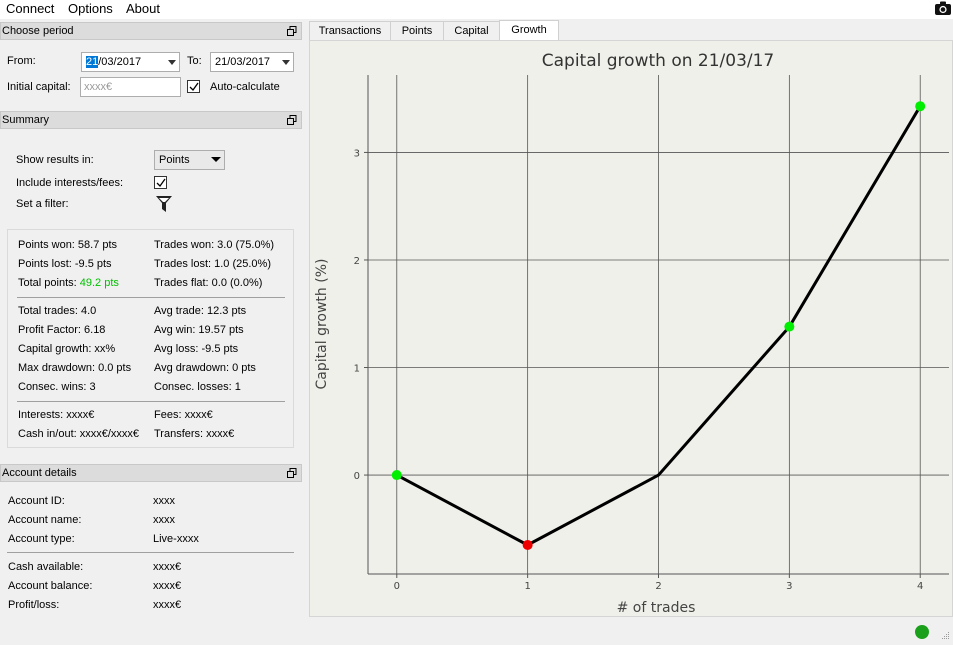 The height and width of the screenshot is (645, 953). Describe the element at coordinates (196, 349) in the screenshot. I see `stat-avg-loss: Avg loss: -9.5 pts` at that location.